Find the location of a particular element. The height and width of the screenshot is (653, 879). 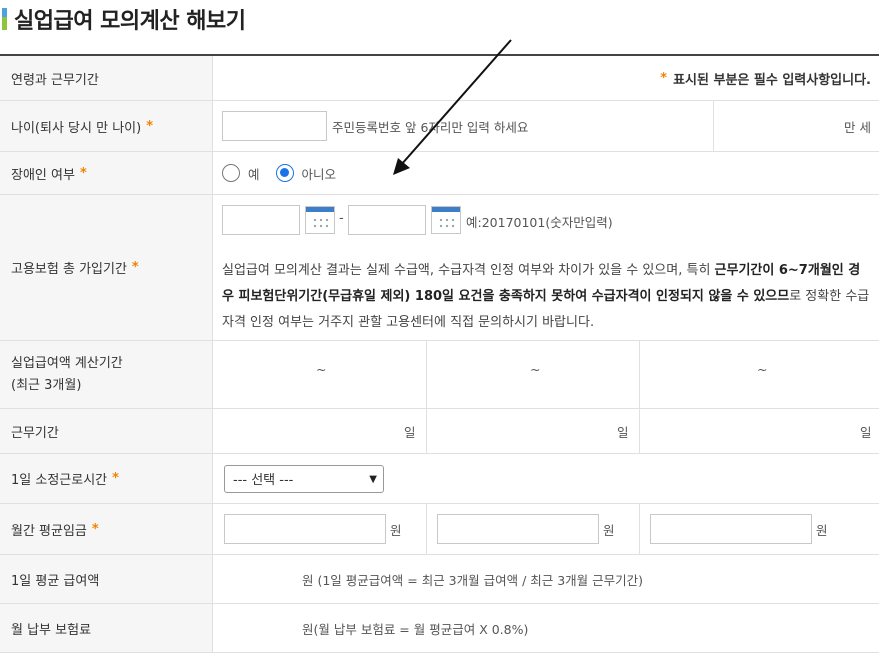

title-mark-icon is located at coordinates (4, 19).